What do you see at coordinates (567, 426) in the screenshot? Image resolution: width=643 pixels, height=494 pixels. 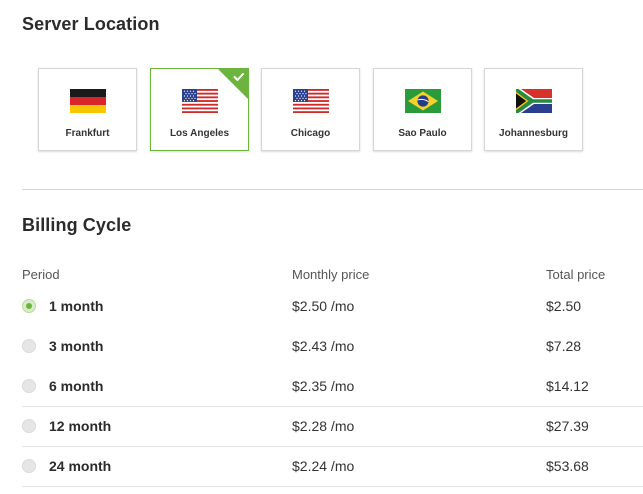 I see `total-price: $27.39` at bounding box center [567, 426].